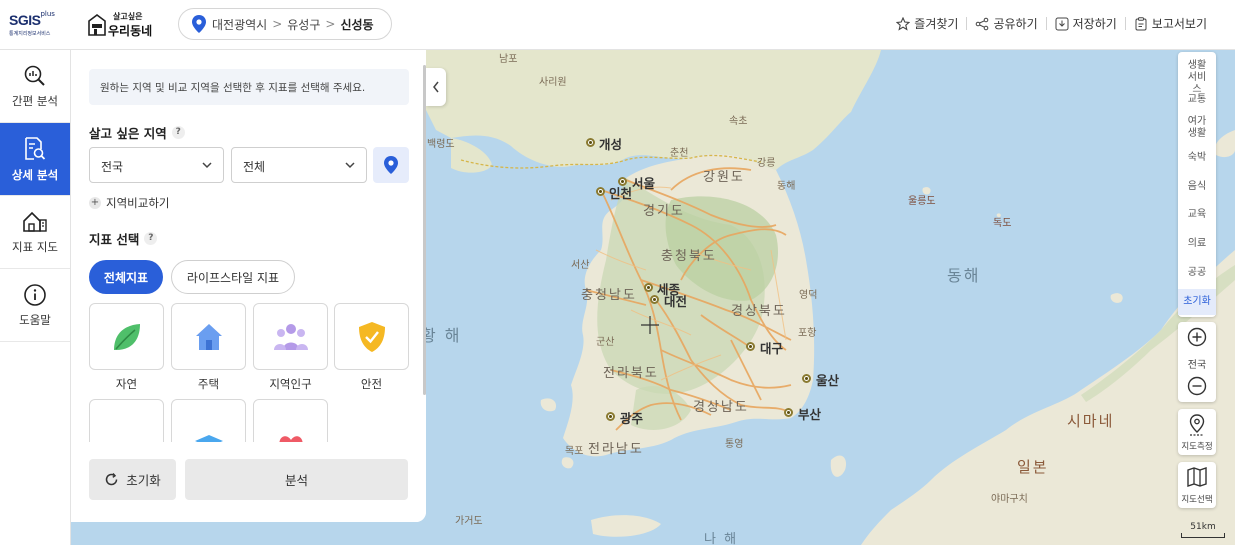 This screenshot has height=545, width=1235. I want to click on map-label-jeonnam: 전라남도, so click(616, 449).